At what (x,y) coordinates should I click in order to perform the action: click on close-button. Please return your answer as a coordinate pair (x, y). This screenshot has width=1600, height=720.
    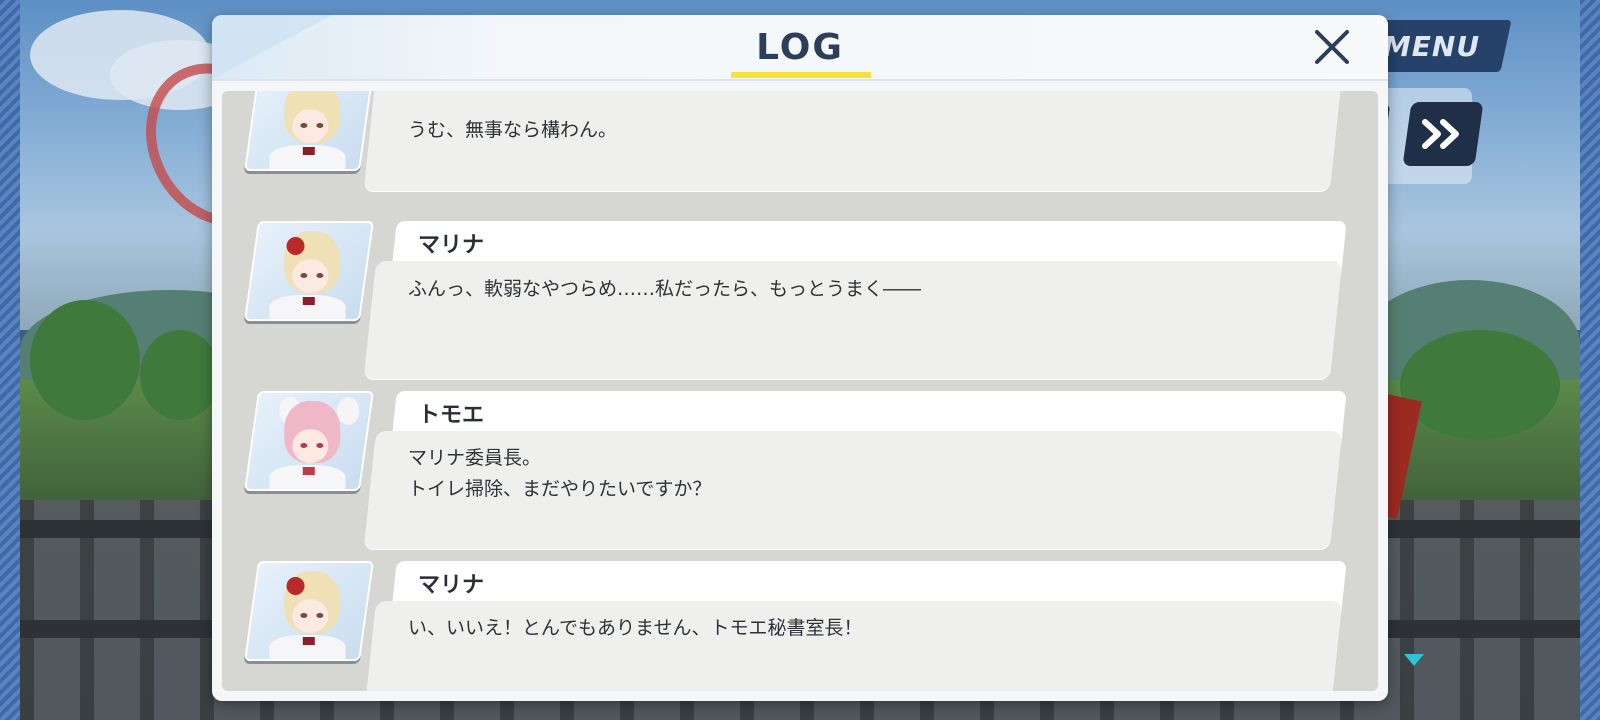
    Looking at the image, I should click on (1332, 47).